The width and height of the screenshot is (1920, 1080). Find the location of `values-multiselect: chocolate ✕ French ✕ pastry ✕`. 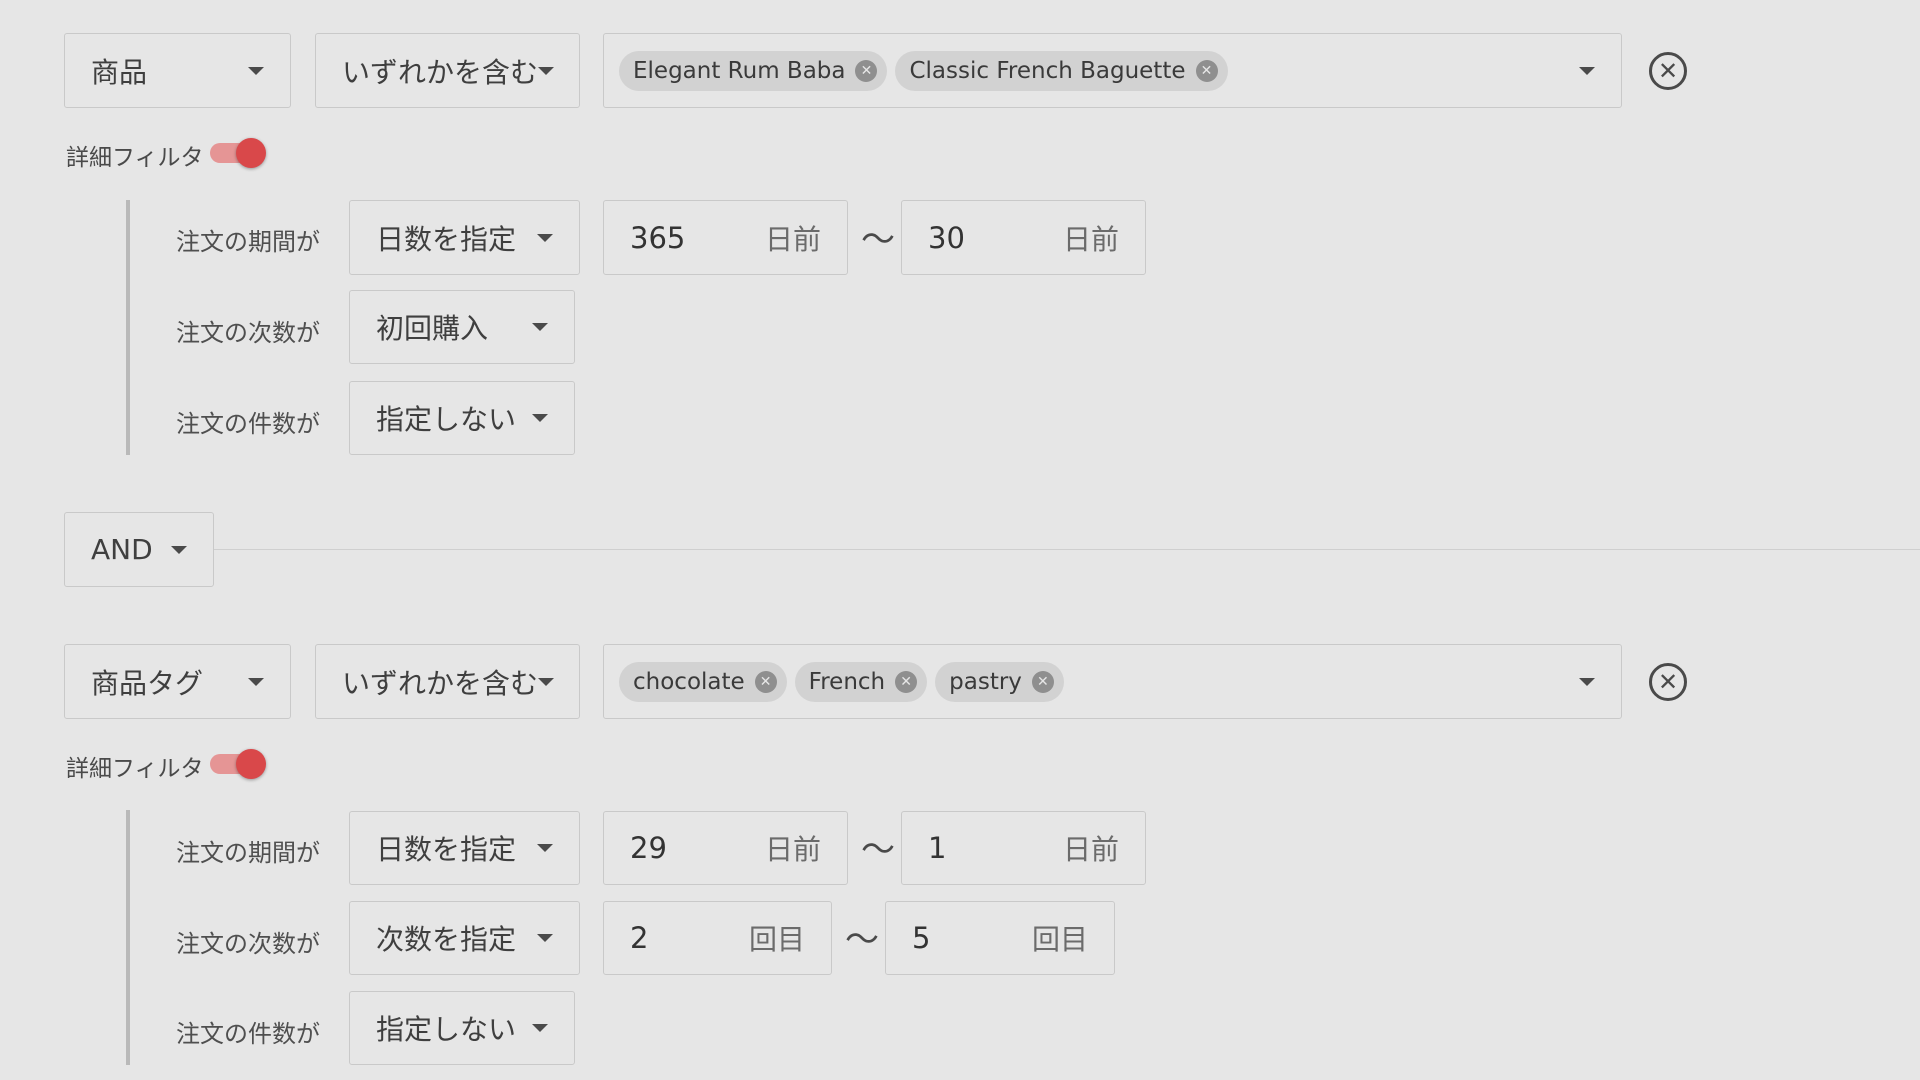

values-multiselect: chocolate ✕ French ✕ pastry ✕ is located at coordinates (1112, 681).